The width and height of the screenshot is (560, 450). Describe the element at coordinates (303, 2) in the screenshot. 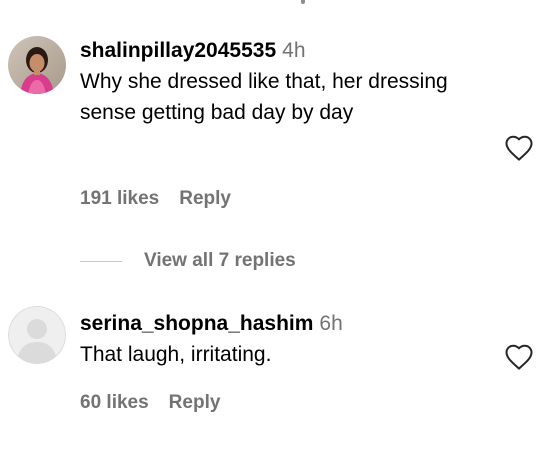

I see `scroll-indicator` at that location.